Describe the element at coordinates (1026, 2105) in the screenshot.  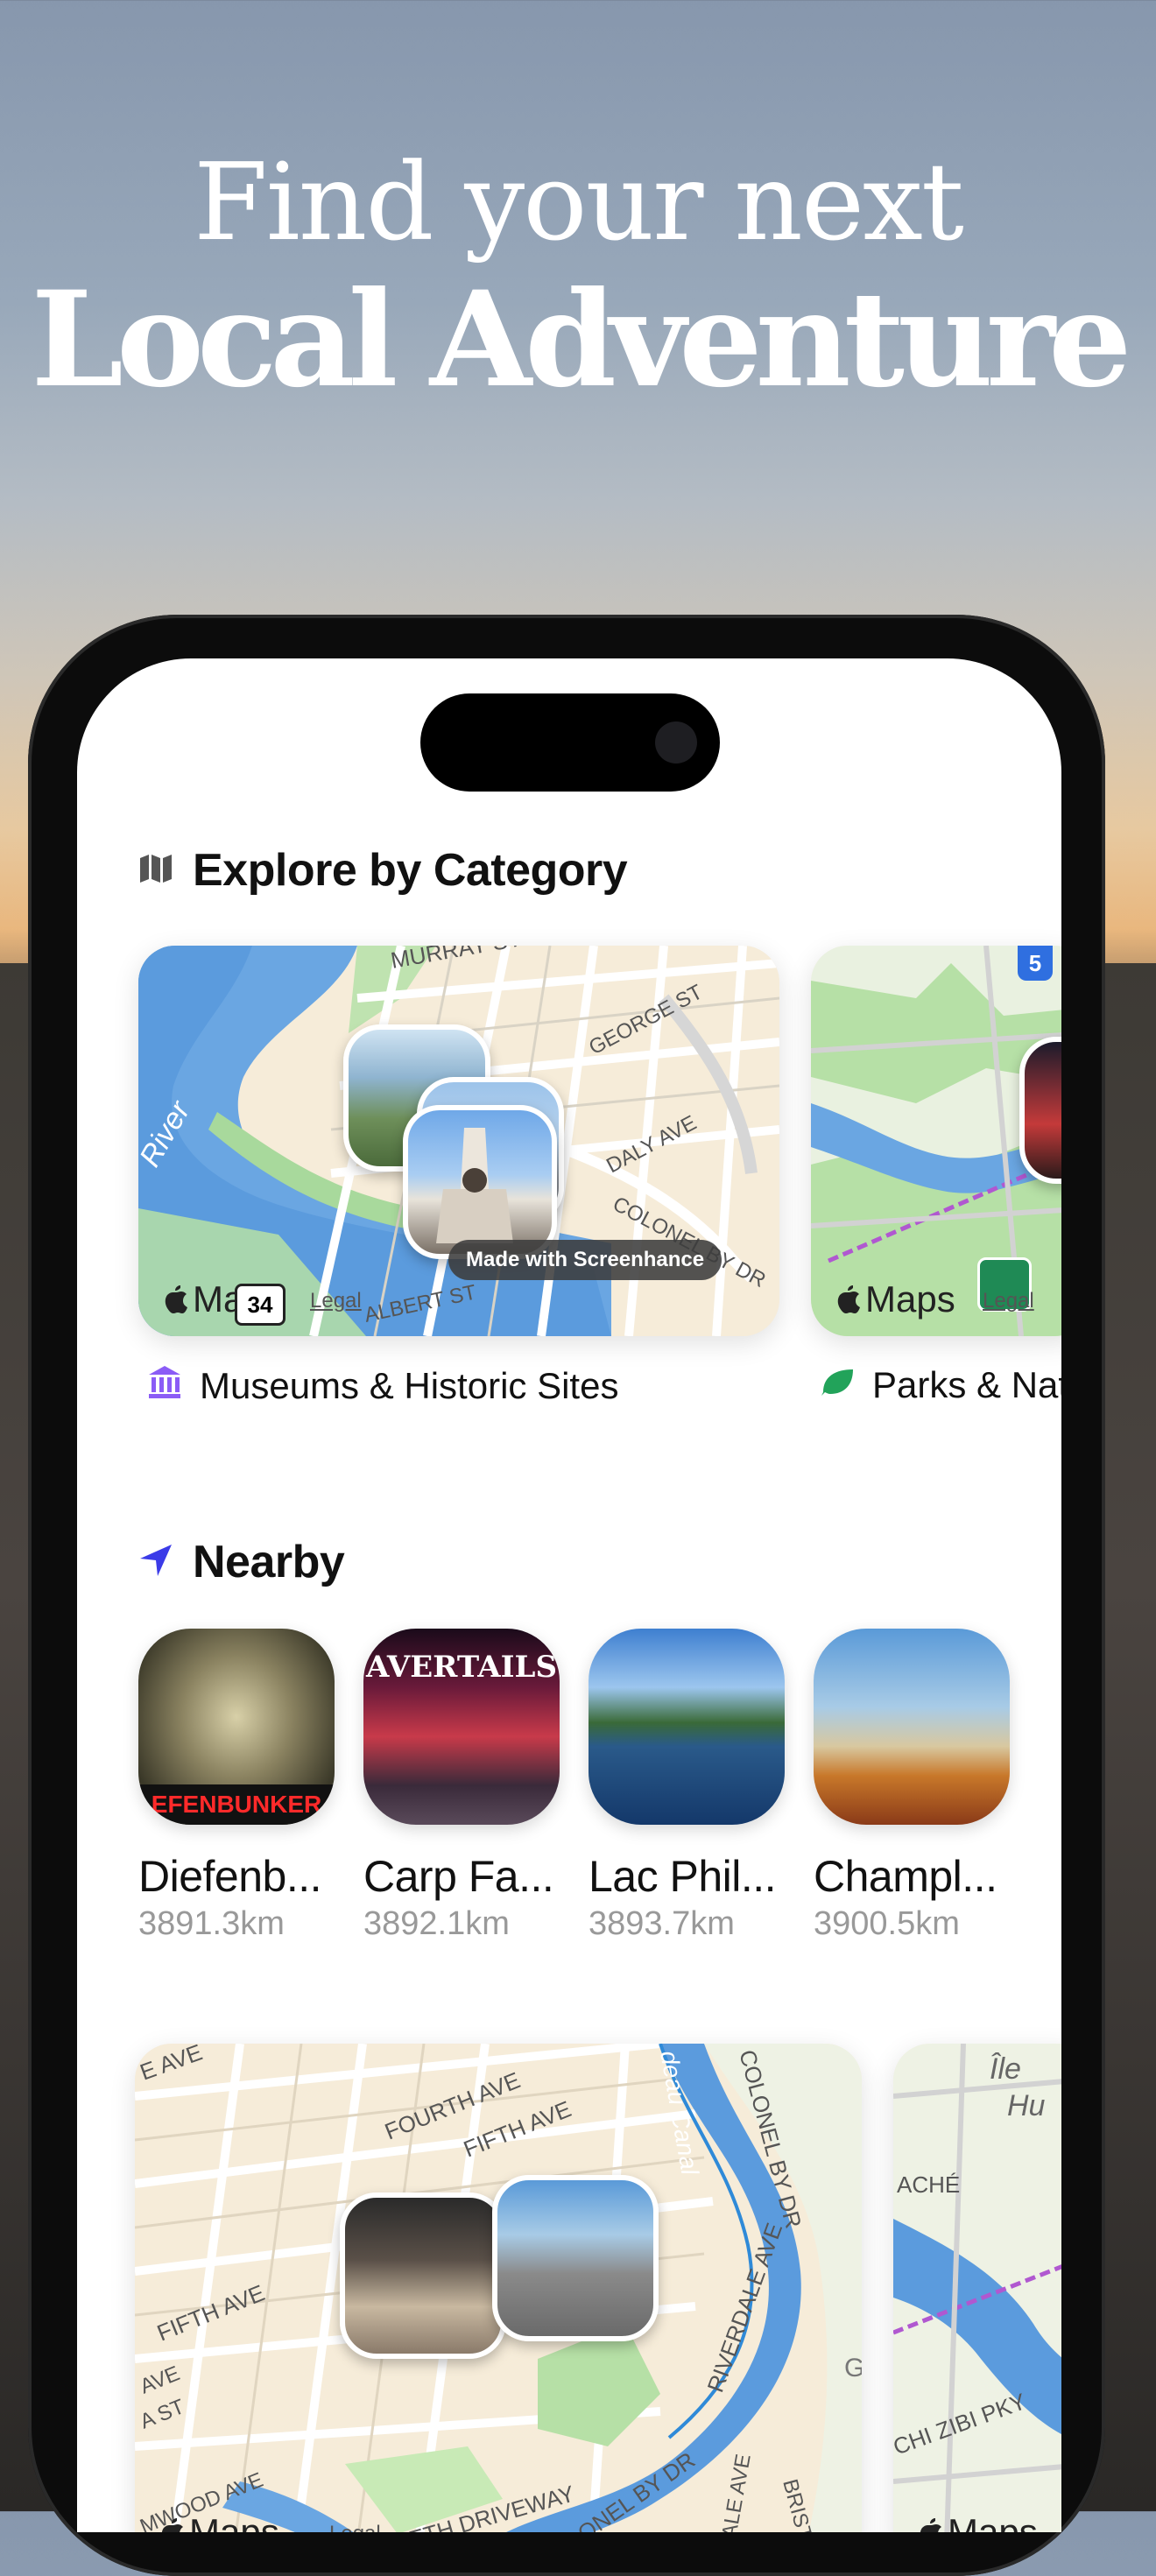
I see `svg-text: Hu` at that location.